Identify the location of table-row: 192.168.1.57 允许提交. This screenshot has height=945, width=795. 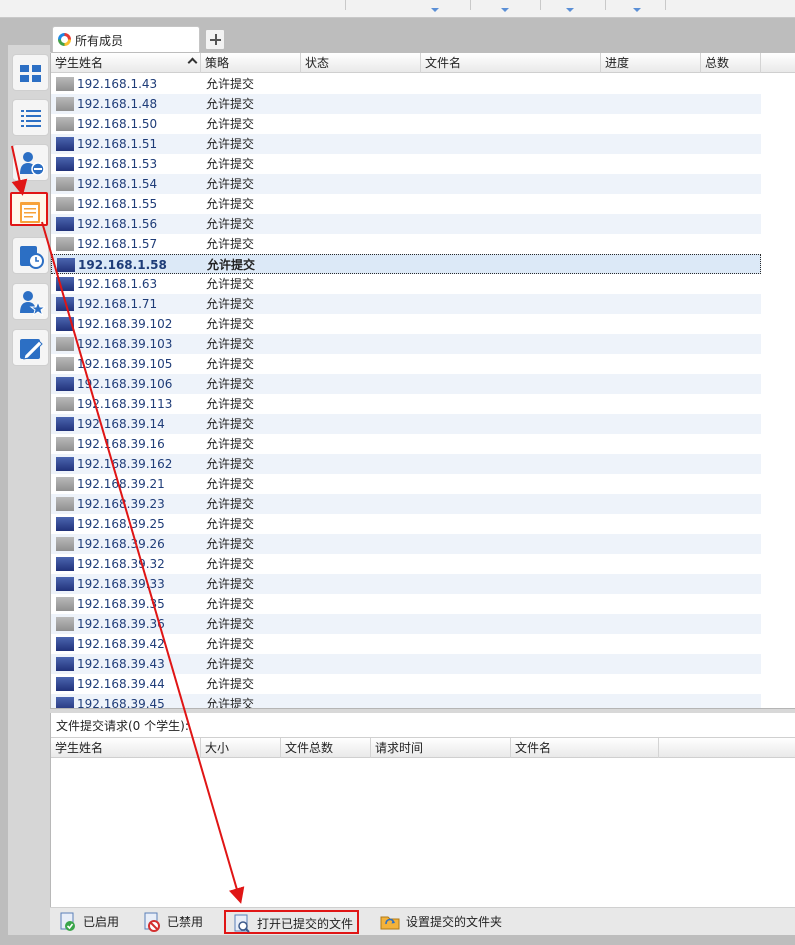
(406, 244).